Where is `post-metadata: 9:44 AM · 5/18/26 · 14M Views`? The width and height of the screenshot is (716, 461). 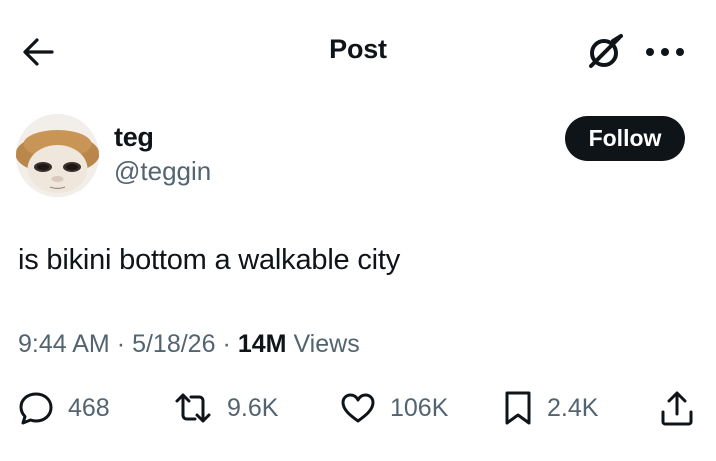 post-metadata: 9:44 AM · 5/18/26 · 14M Views is located at coordinates (189, 344).